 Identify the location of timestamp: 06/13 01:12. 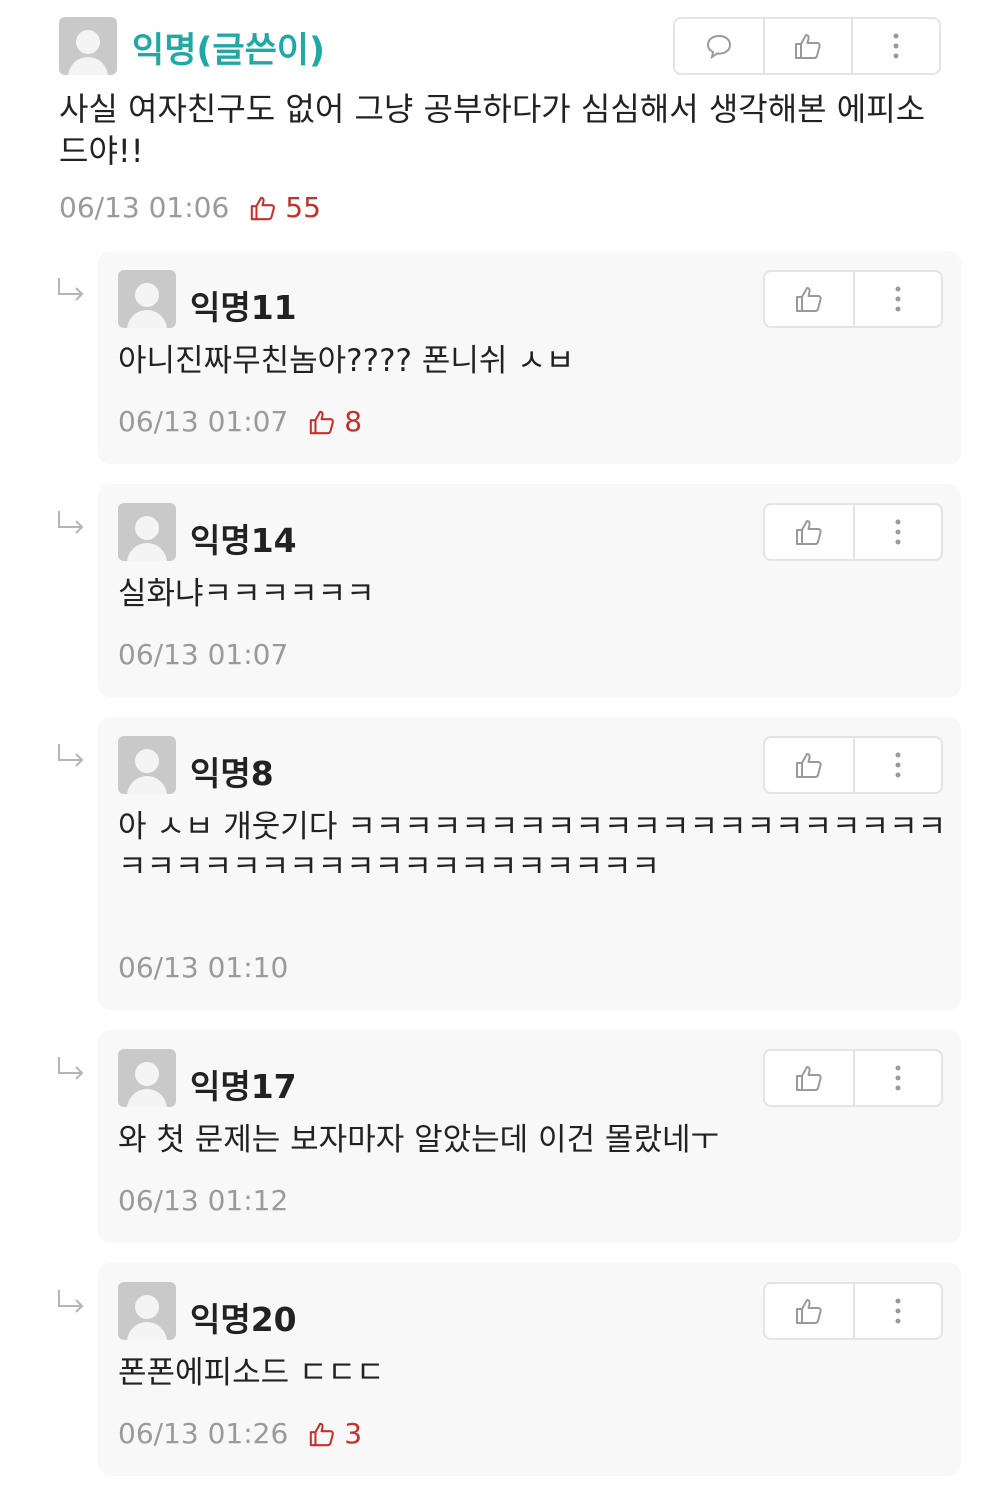
(203, 1200).